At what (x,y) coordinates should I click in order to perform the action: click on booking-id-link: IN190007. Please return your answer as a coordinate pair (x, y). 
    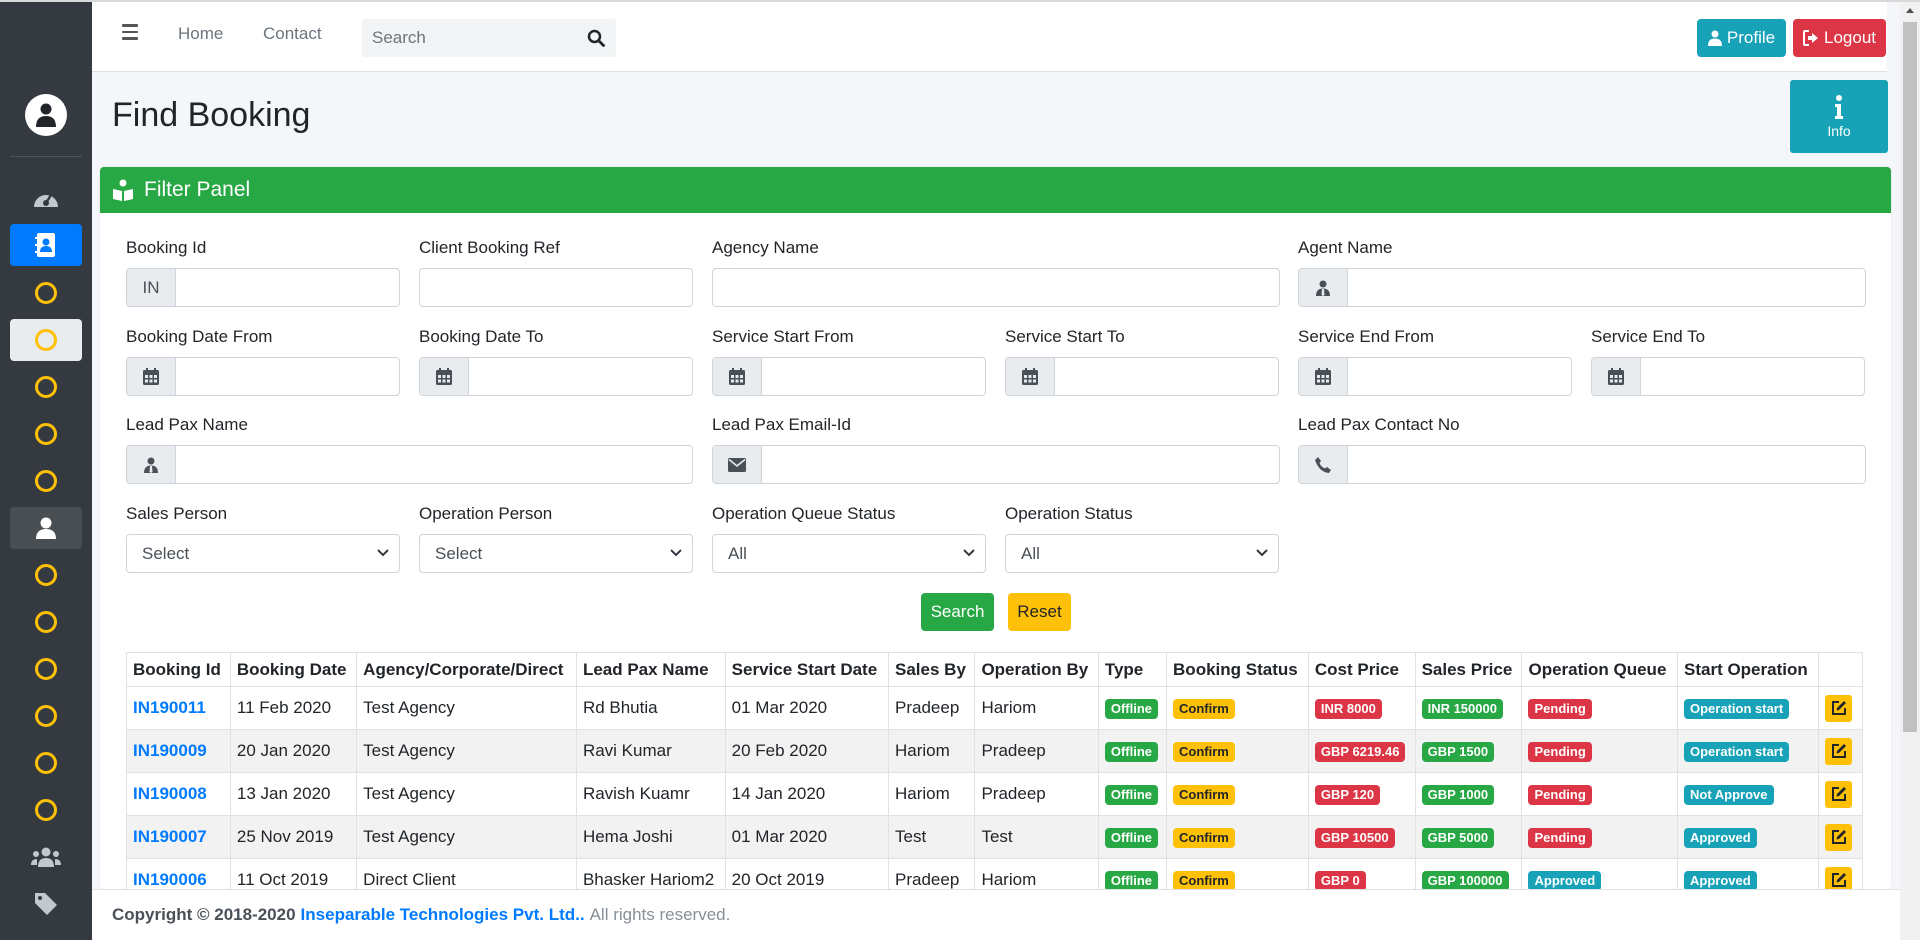
    Looking at the image, I should click on (170, 836).